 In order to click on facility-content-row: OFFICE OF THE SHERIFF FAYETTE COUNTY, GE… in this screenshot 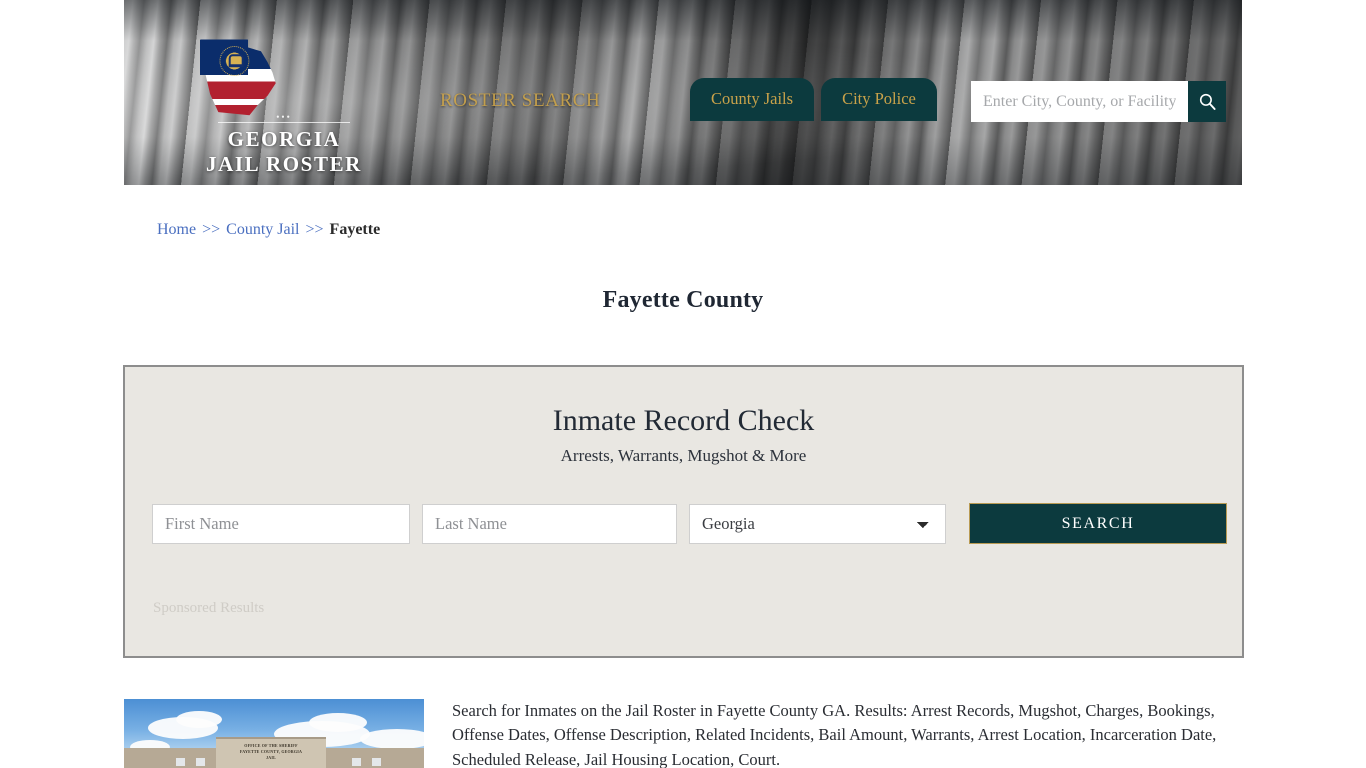, I will do `click(683, 733)`.